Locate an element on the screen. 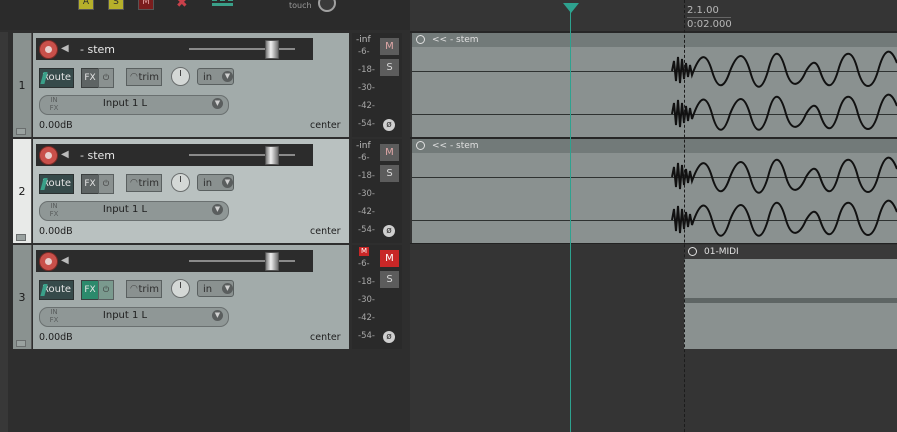 The image size is (897, 432). play-cursor-head-icon is located at coordinates (571, 8).